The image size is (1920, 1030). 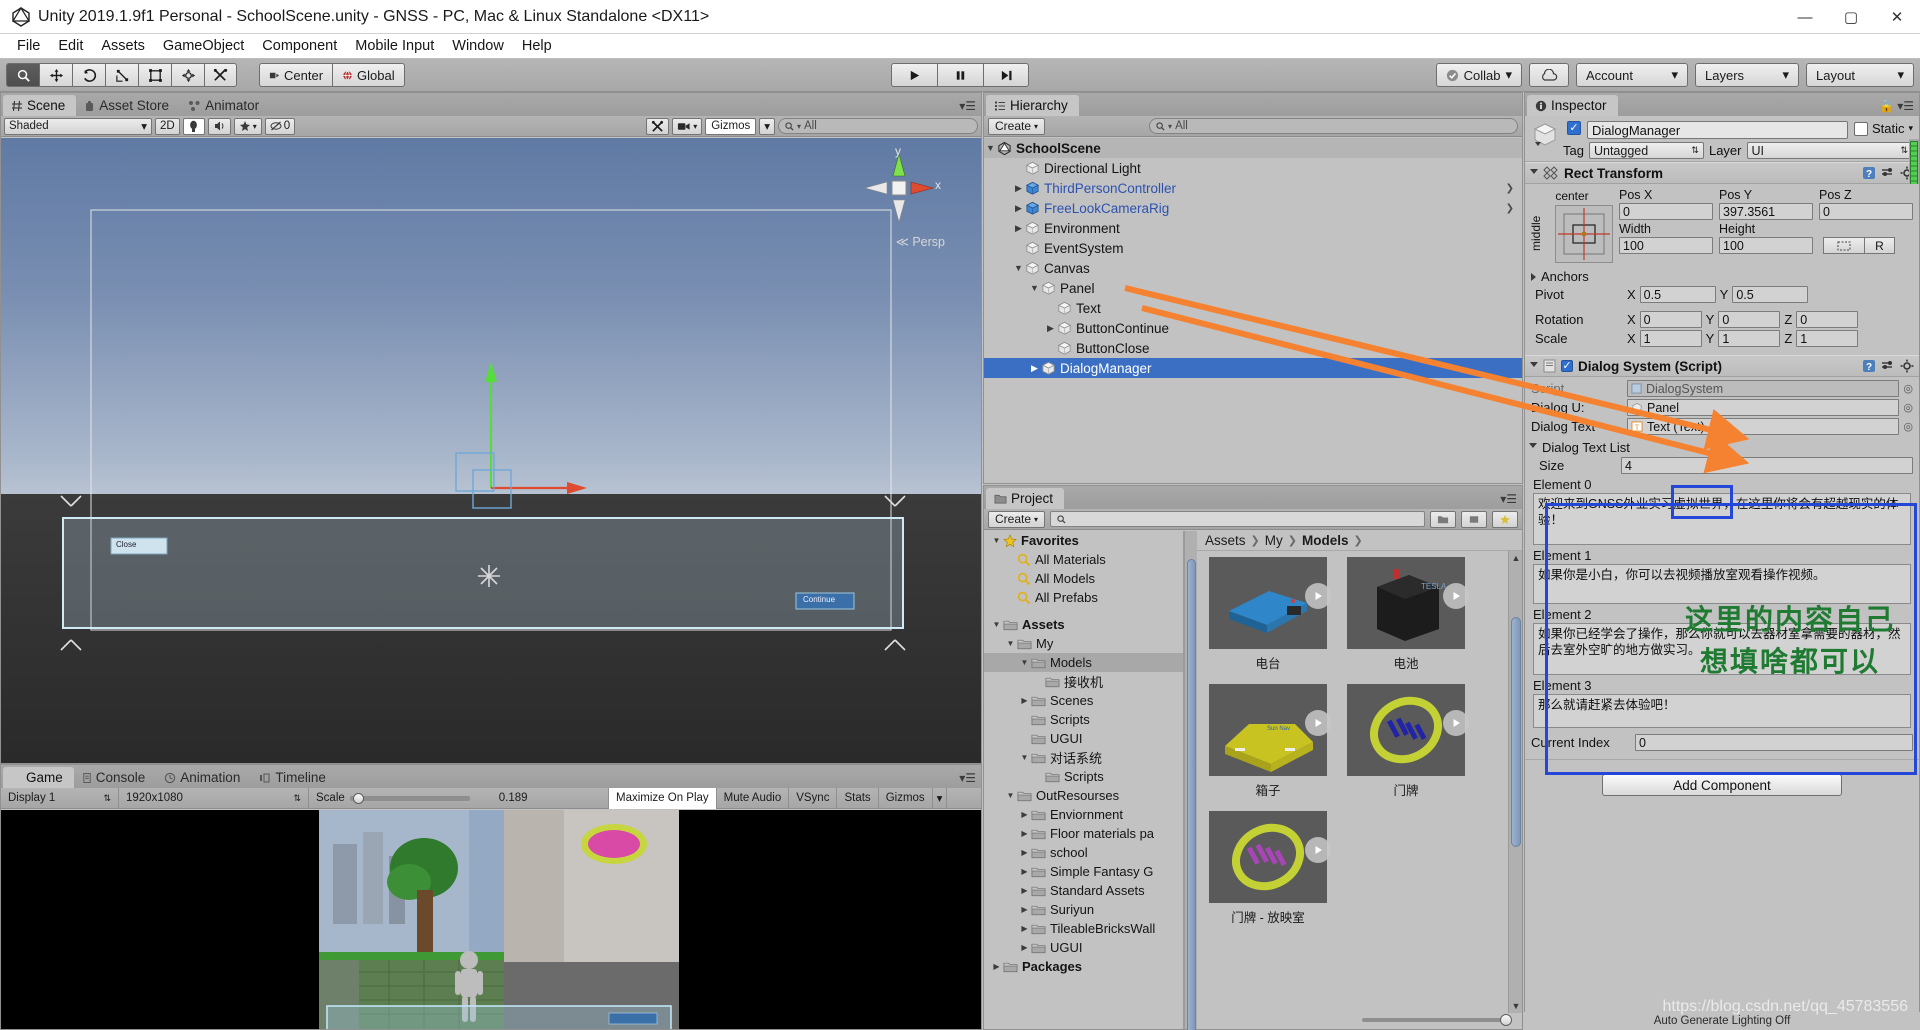 I want to click on project-tree-item-all-prefabs: ▶ All Prefabs, so click(x=1083, y=597).